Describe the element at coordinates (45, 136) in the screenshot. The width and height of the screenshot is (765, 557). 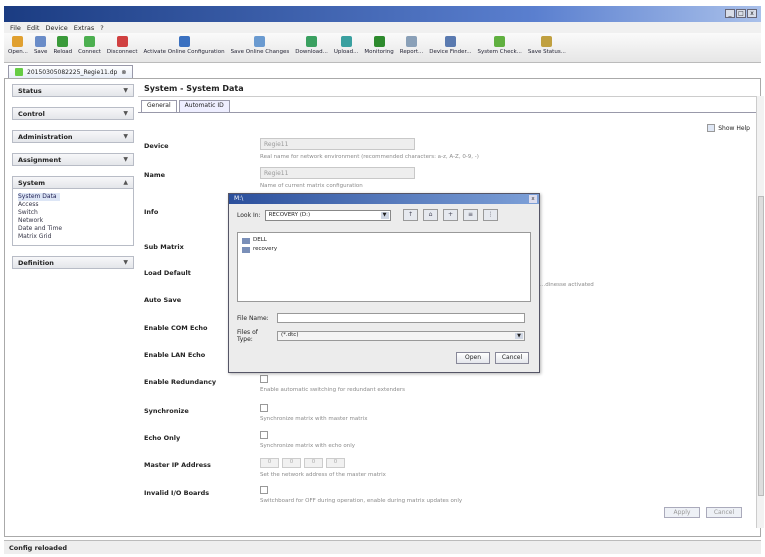
I see `section-label: Administration` at that location.